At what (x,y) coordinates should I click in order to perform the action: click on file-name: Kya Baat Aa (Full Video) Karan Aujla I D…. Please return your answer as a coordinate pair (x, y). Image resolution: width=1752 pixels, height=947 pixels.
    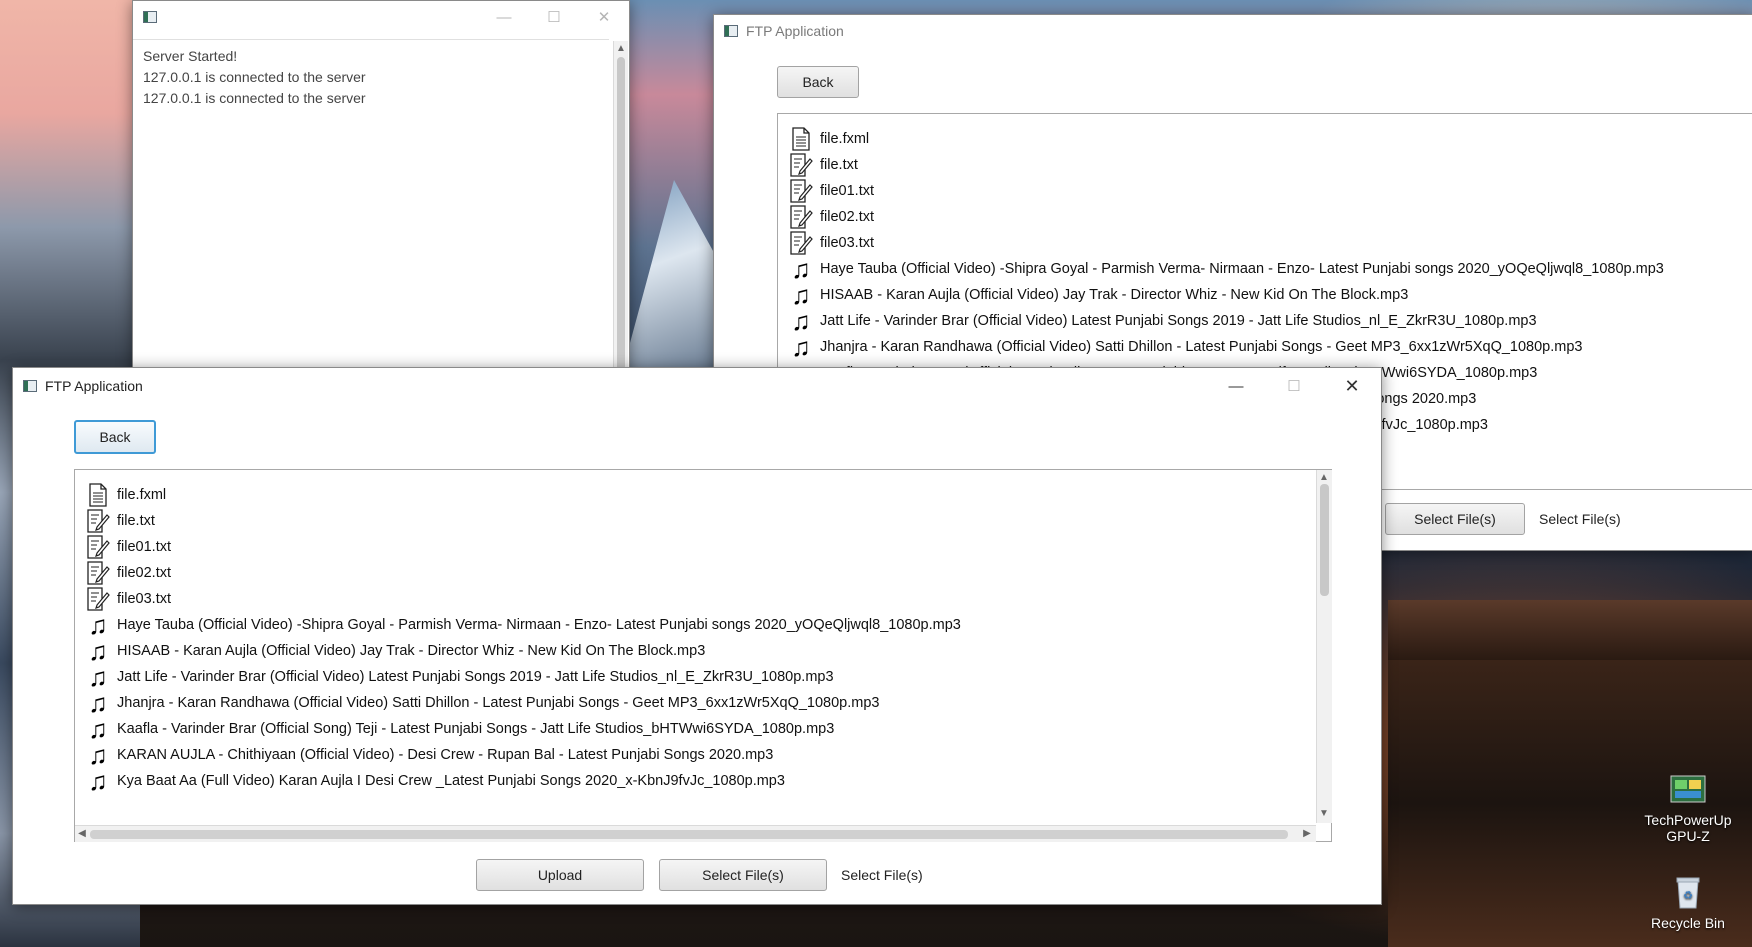
    Looking at the image, I should click on (451, 781).